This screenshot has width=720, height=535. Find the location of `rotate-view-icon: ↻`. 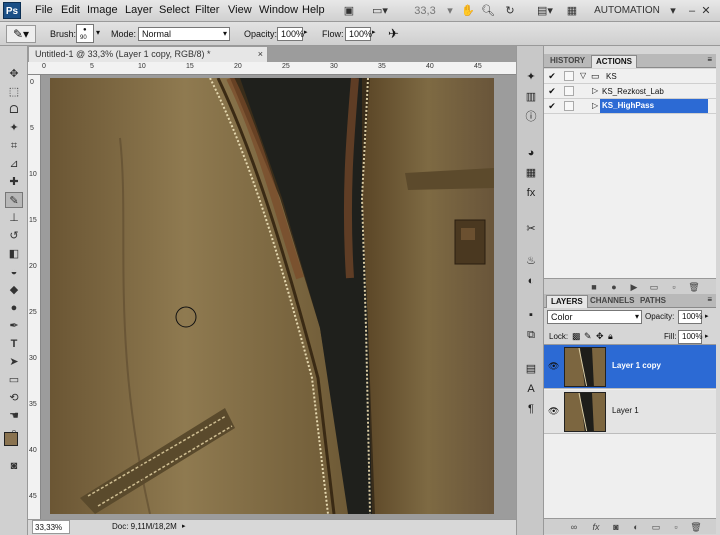

rotate-view-icon: ↻ is located at coordinates (510, 10).